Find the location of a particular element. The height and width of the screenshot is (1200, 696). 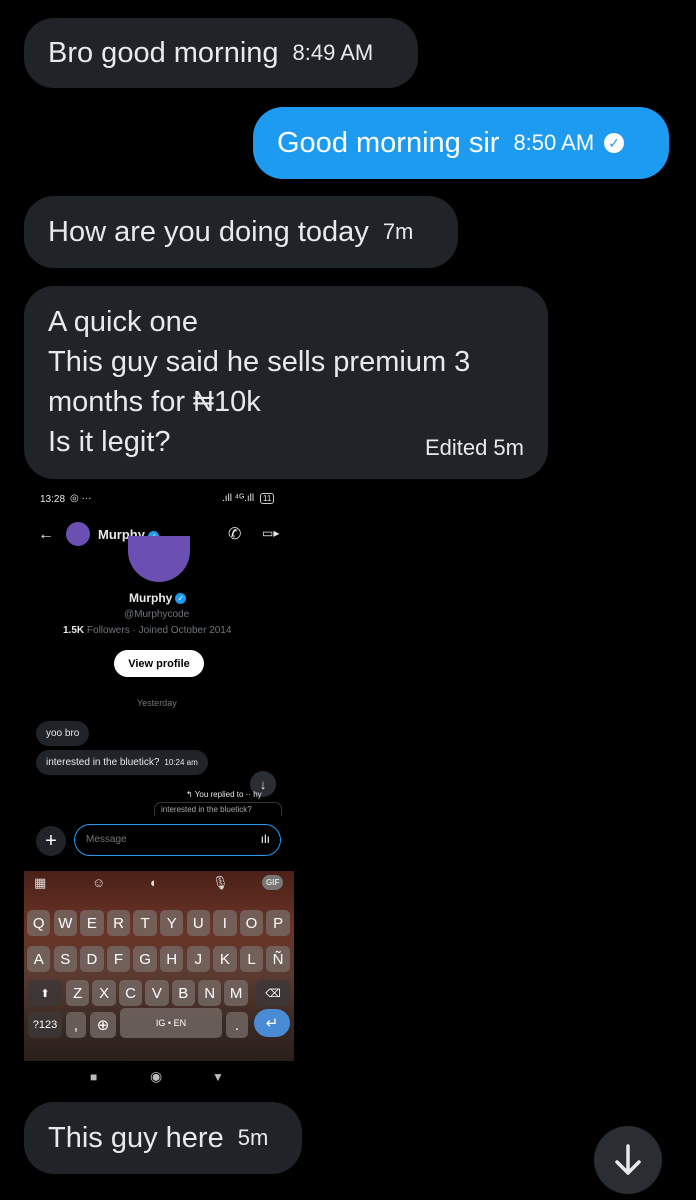

message-text: This guy here is located at coordinates (136, 1138).